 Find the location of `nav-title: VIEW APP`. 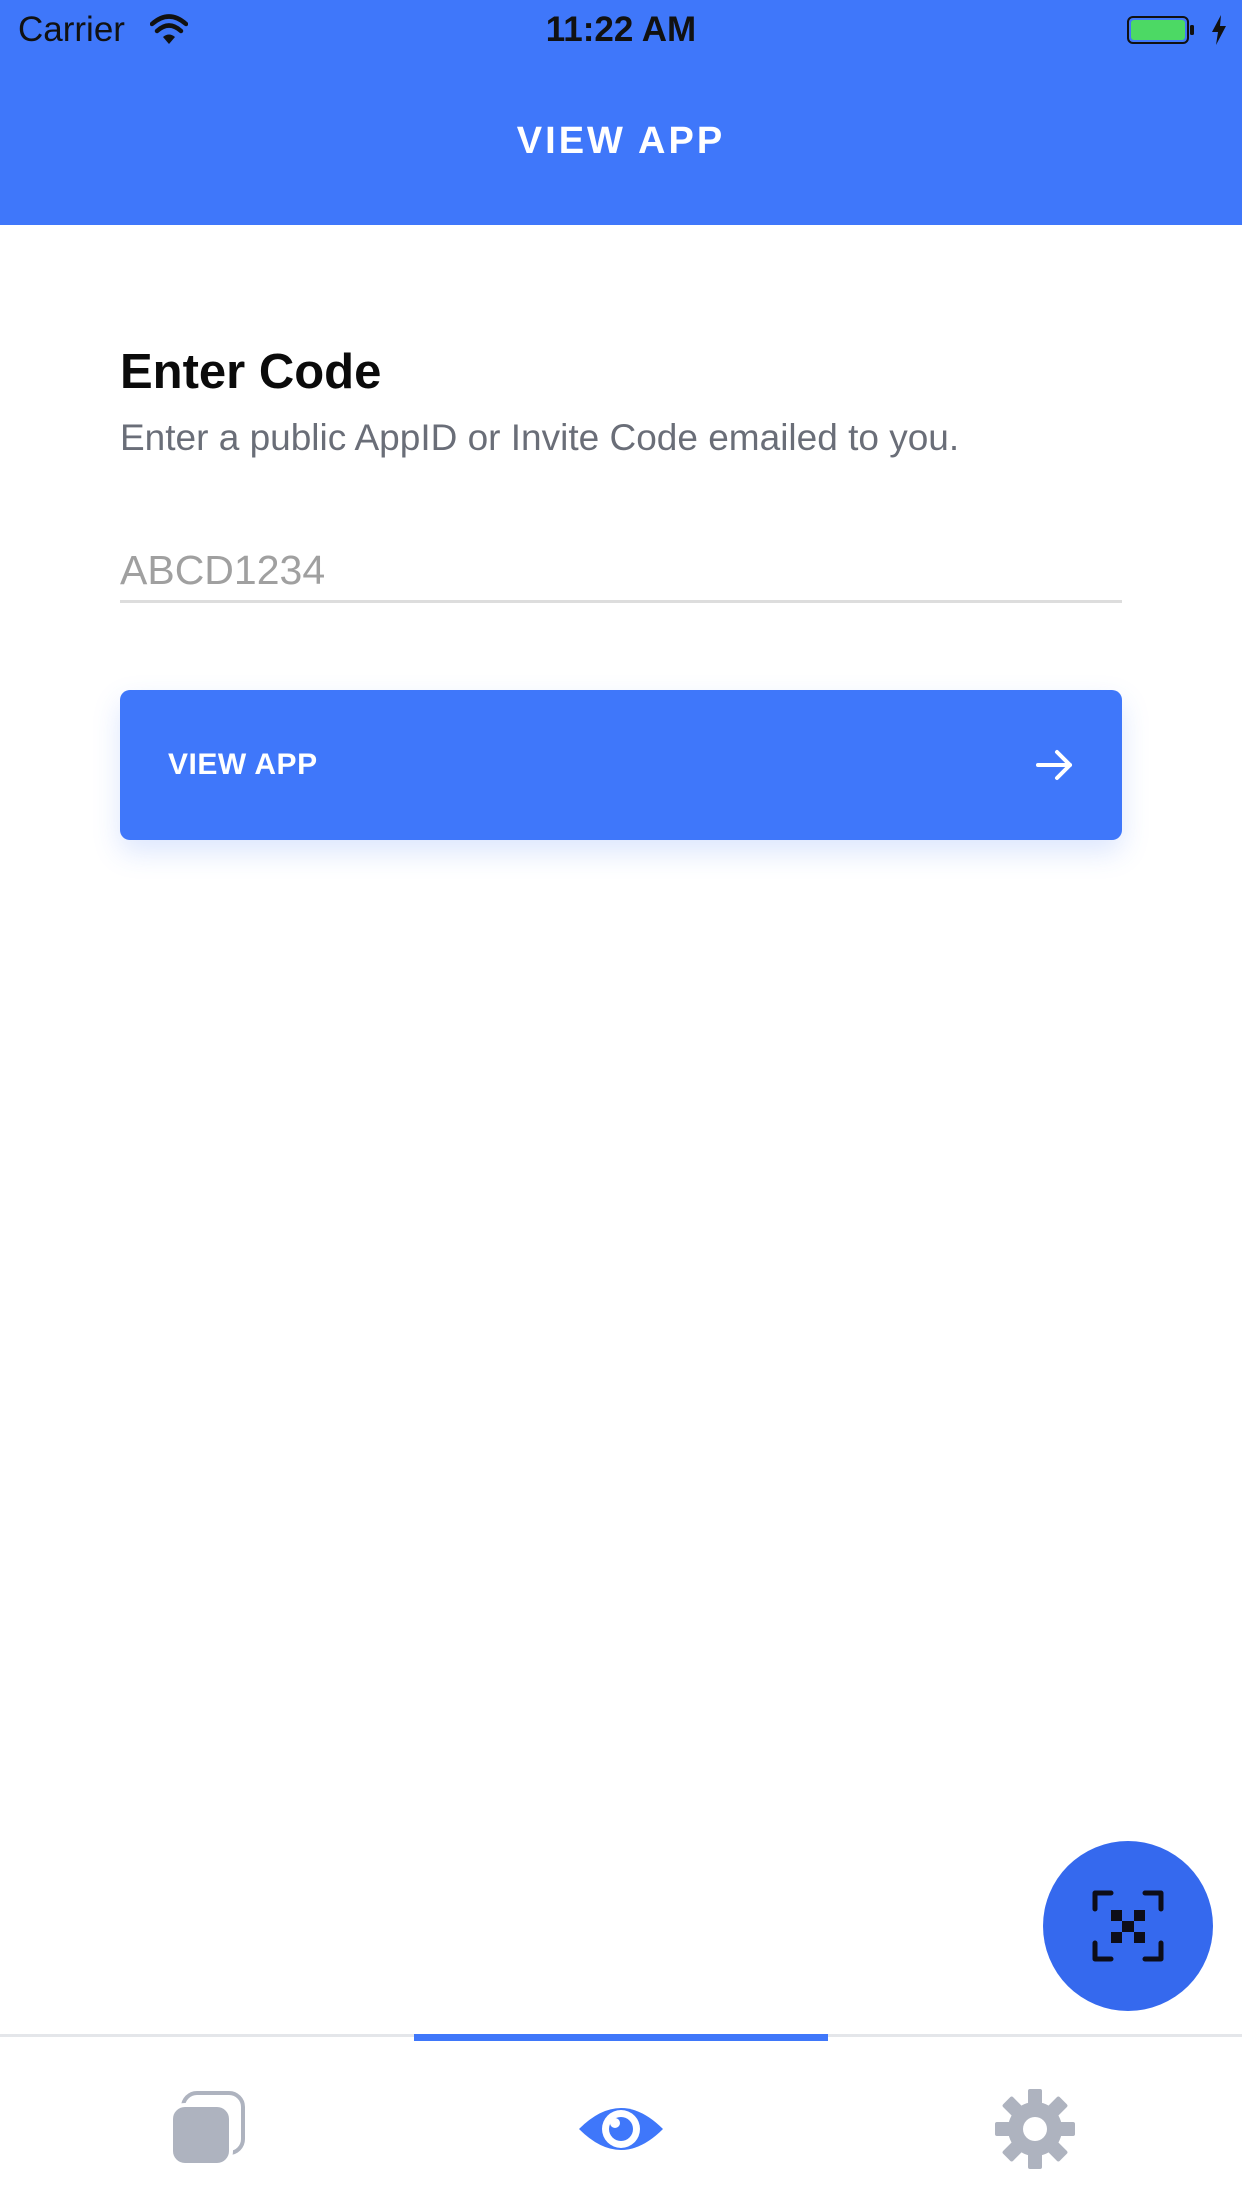

nav-title: VIEW APP is located at coordinates (621, 141).